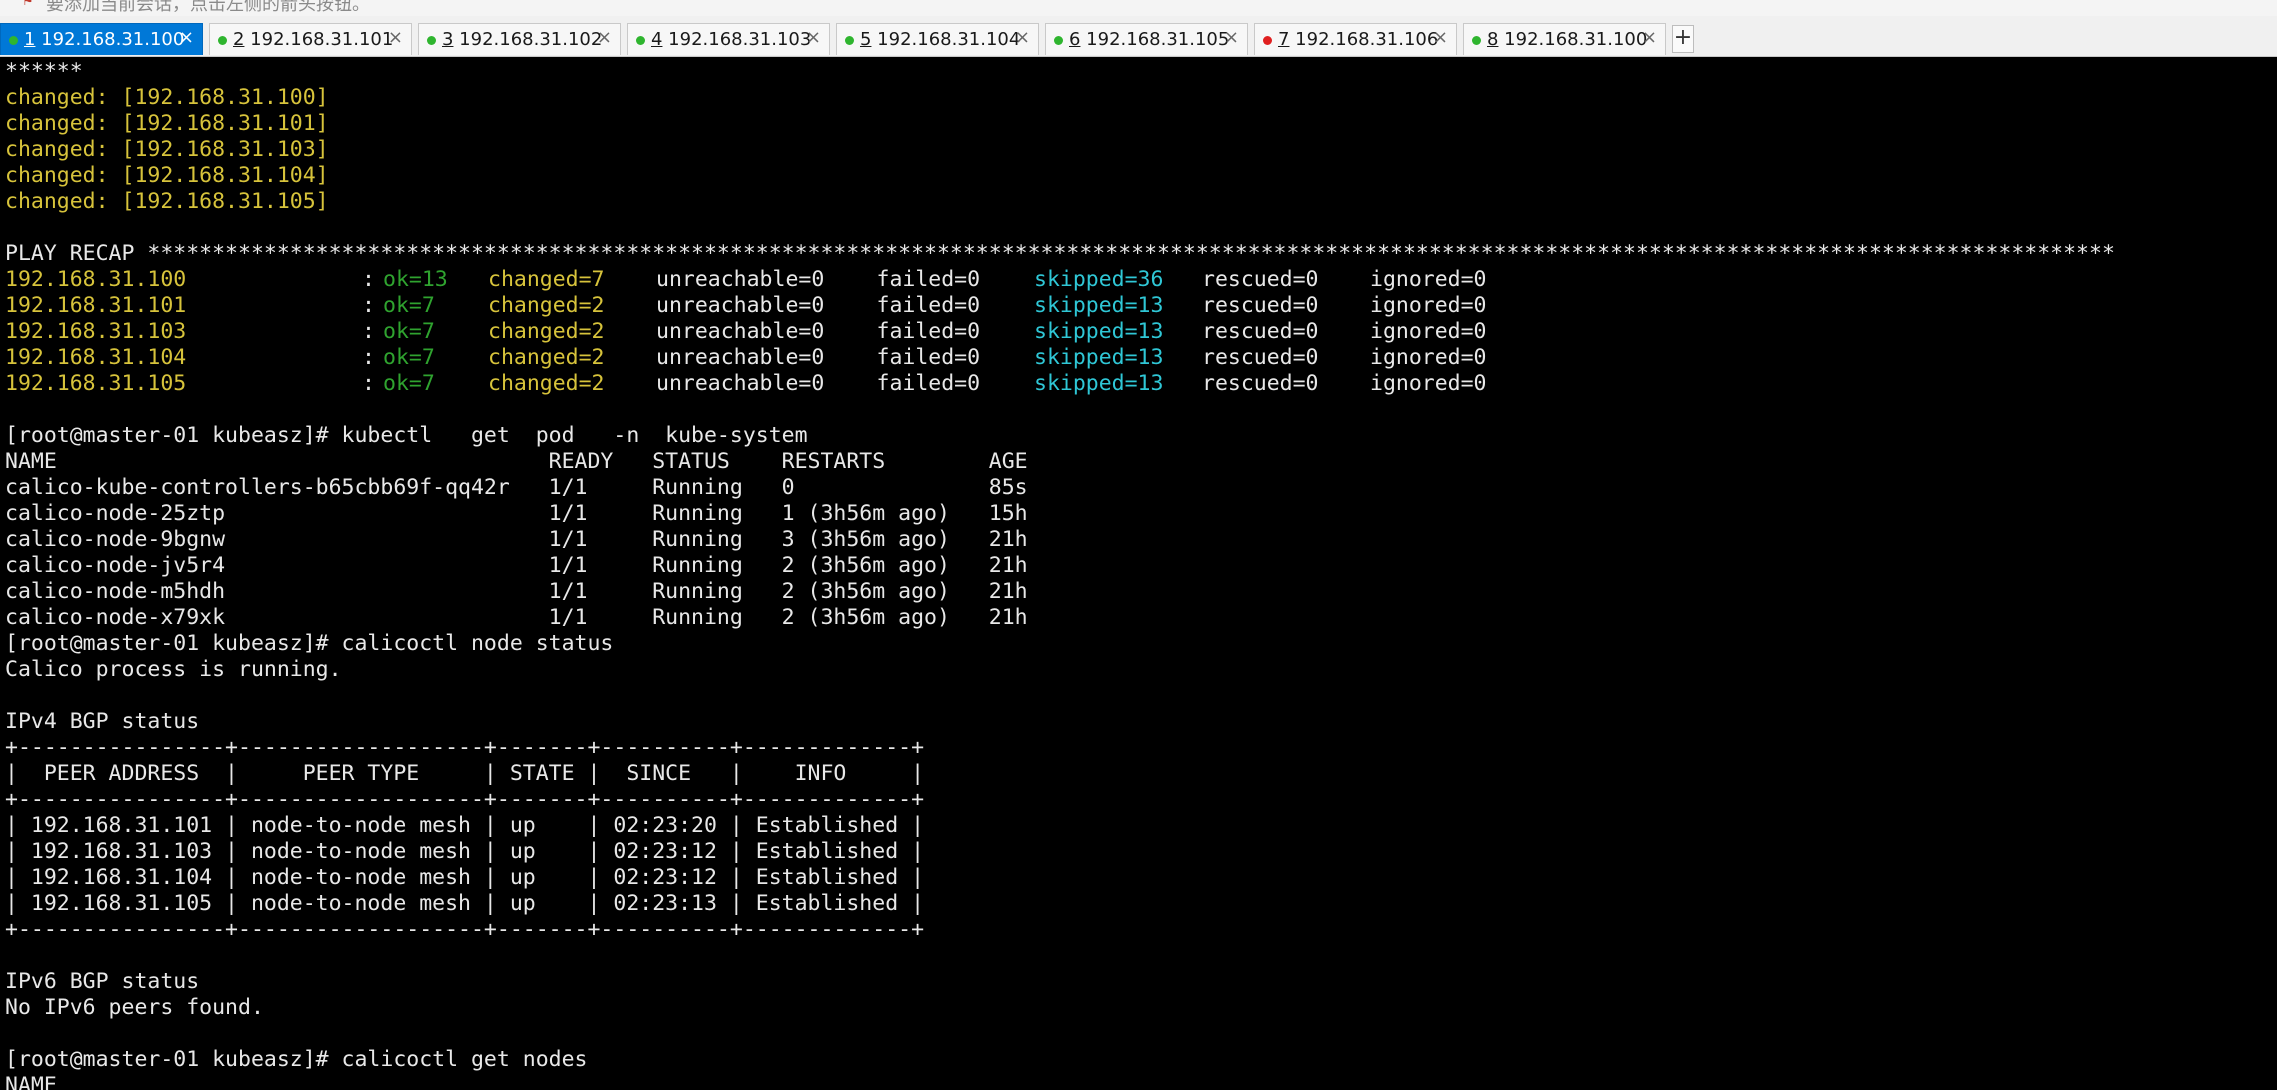 The image size is (2277, 1090). I want to click on terminal-text: changed: [192.168.31.101], so click(167, 123).